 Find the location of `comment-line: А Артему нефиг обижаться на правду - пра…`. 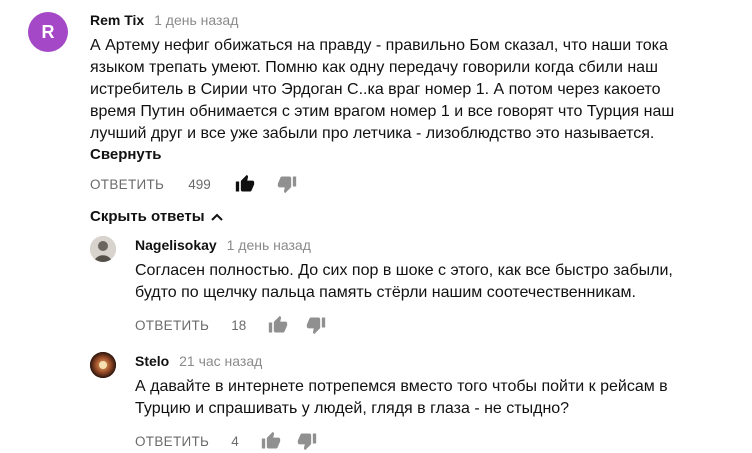

comment-line: А Артему нефиг обижаться на правду - пра… is located at coordinates (379, 45).